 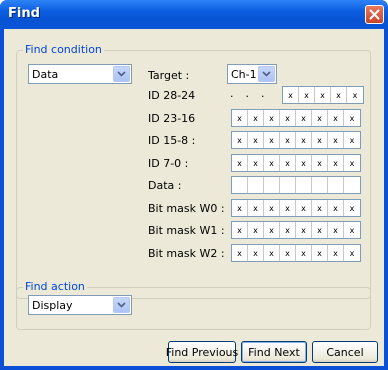 I want to click on close-button, so click(x=374, y=14).